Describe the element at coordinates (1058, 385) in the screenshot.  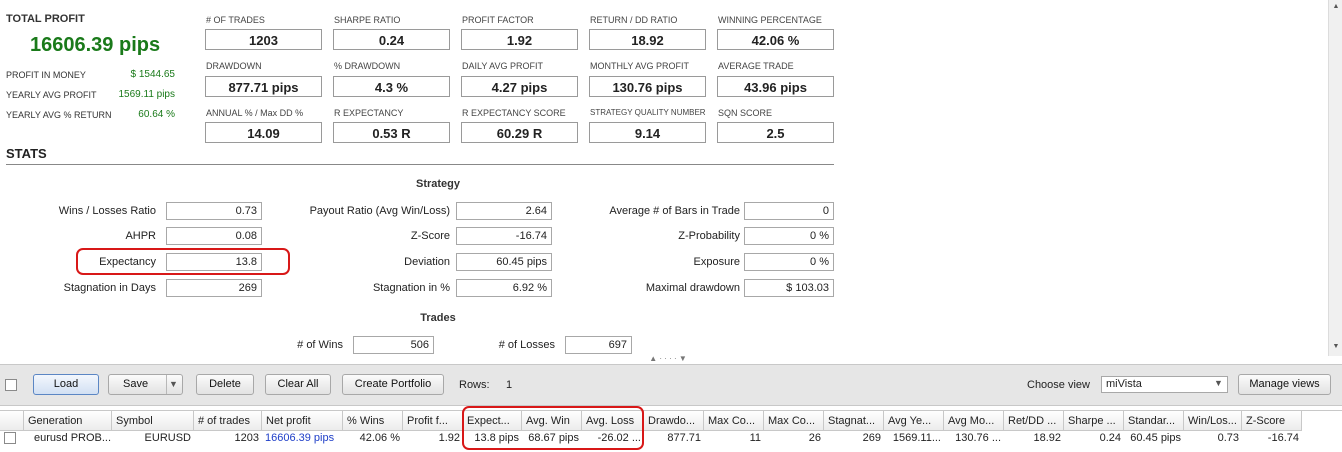
I see `choose-view-label: Choose view` at that location.